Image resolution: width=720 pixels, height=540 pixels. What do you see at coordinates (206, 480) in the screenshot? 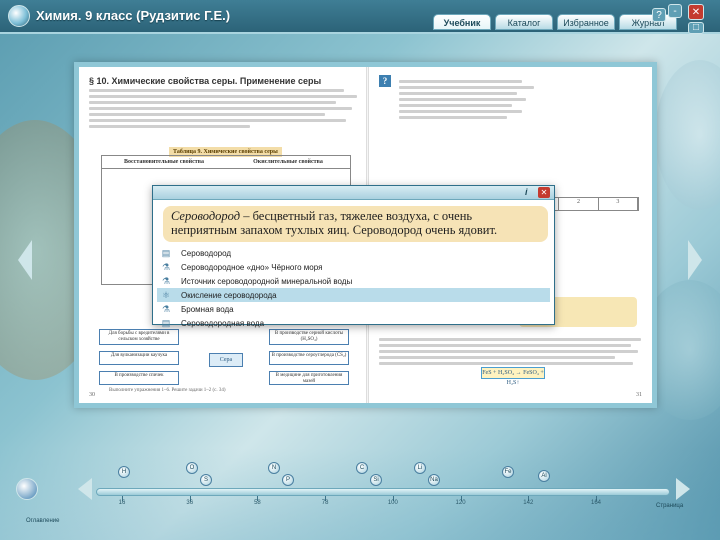
I see `element-marker-icon: S` at bounding box center [206, 480].